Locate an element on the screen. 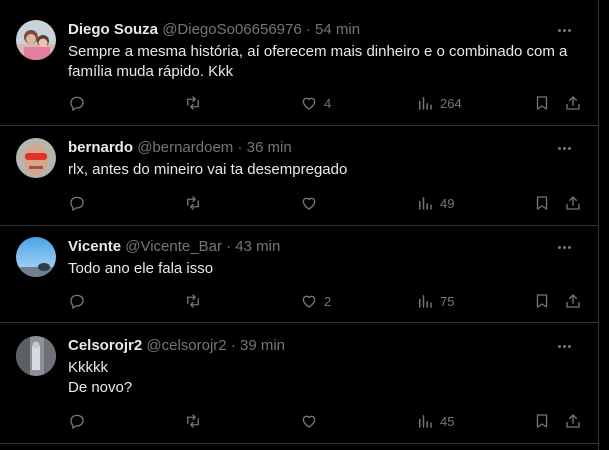 This screenshot has width=609, height=450. reply-text-line: Kkkkk is located at coordinates (88, 367).